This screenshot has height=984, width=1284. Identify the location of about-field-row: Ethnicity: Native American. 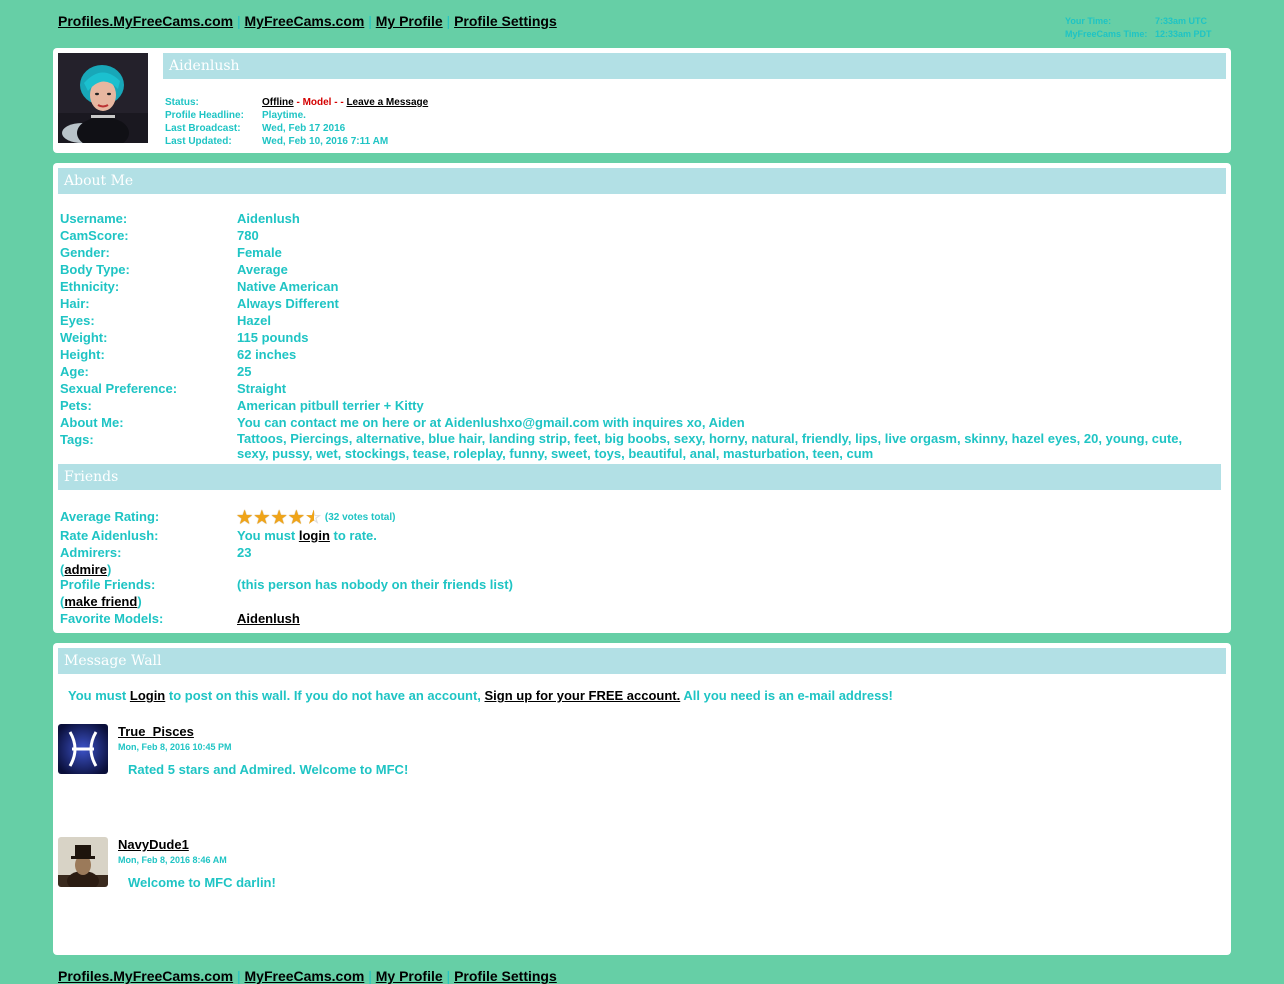
(633, 286).